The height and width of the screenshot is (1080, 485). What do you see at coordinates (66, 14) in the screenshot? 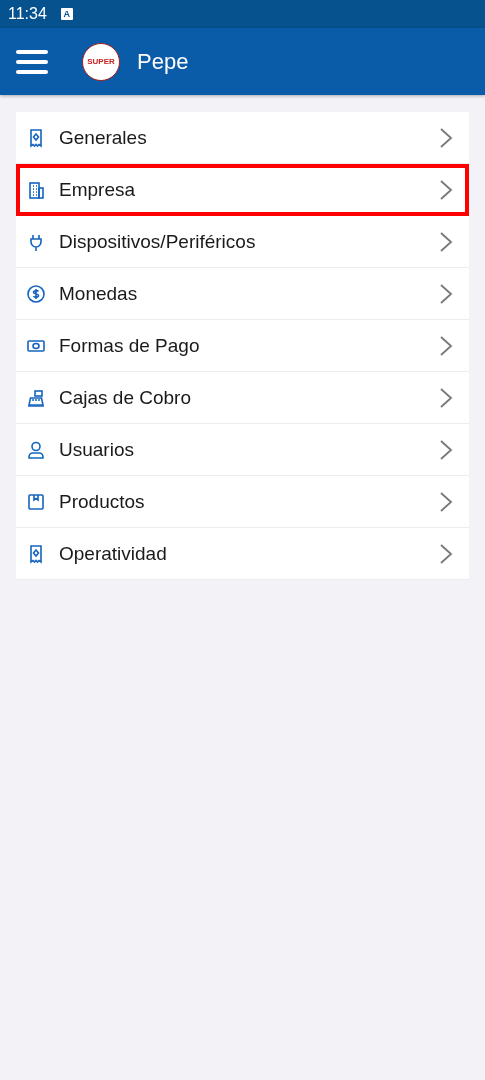
I see `notification-icon: A` at bounding box center [66, 14].